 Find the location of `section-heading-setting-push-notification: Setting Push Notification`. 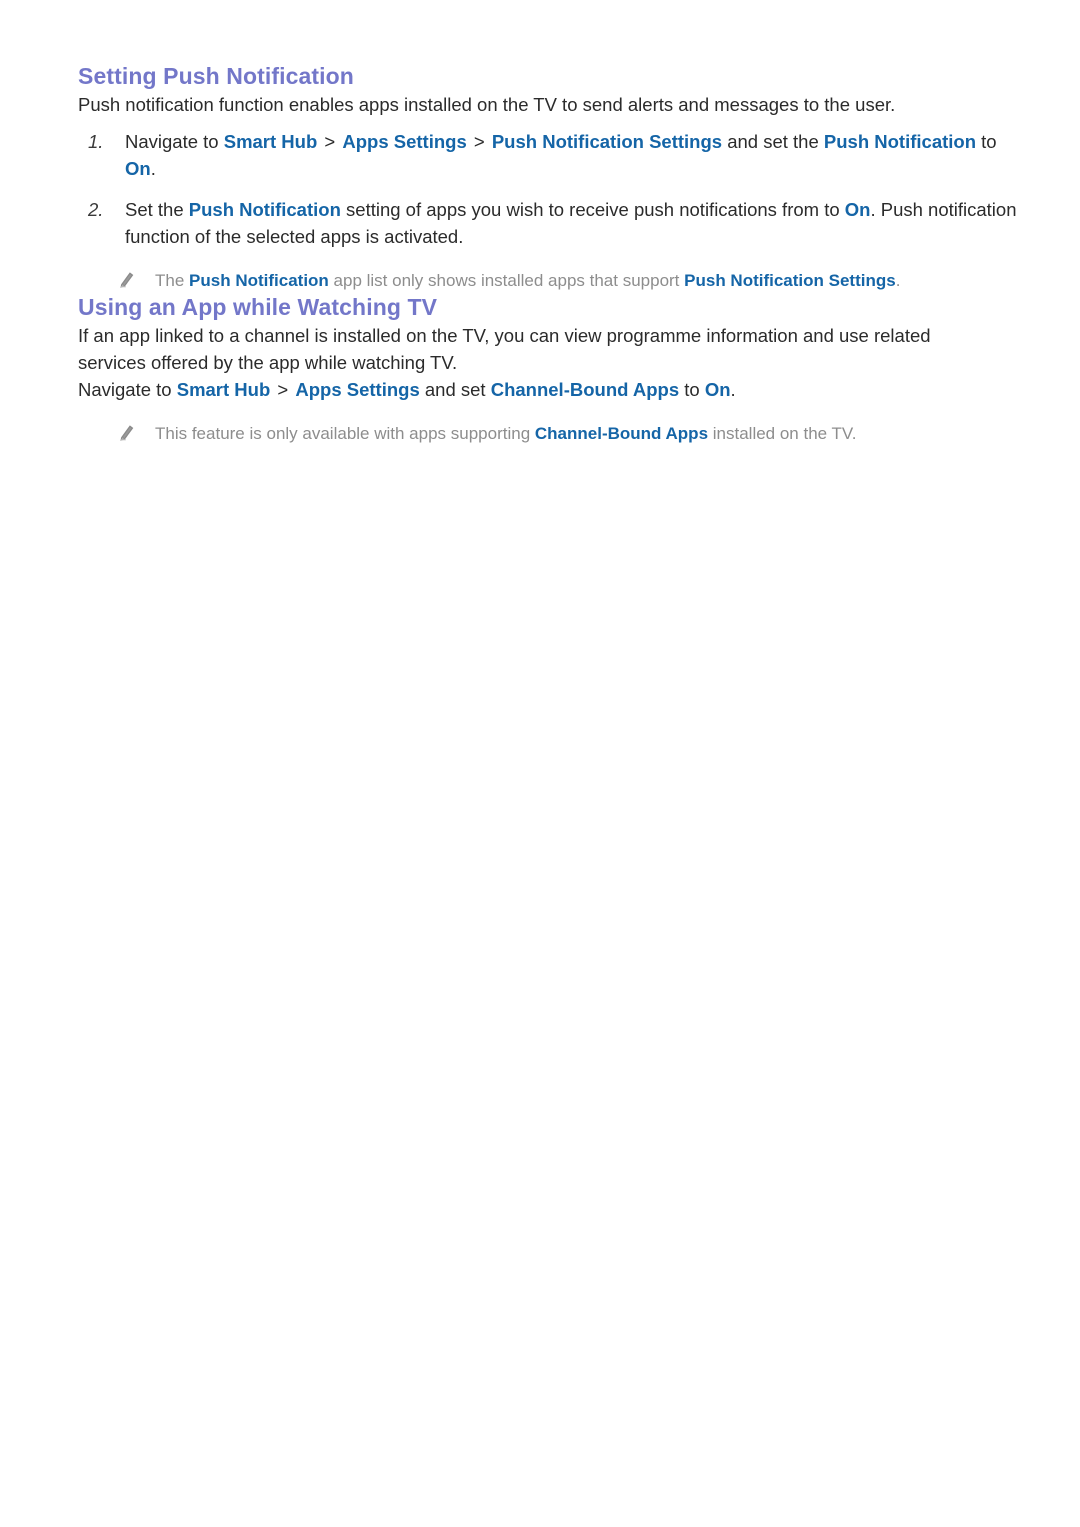

section-heading-setting-push-notification: Setting Push Notification is located at coordinates (216, 76).